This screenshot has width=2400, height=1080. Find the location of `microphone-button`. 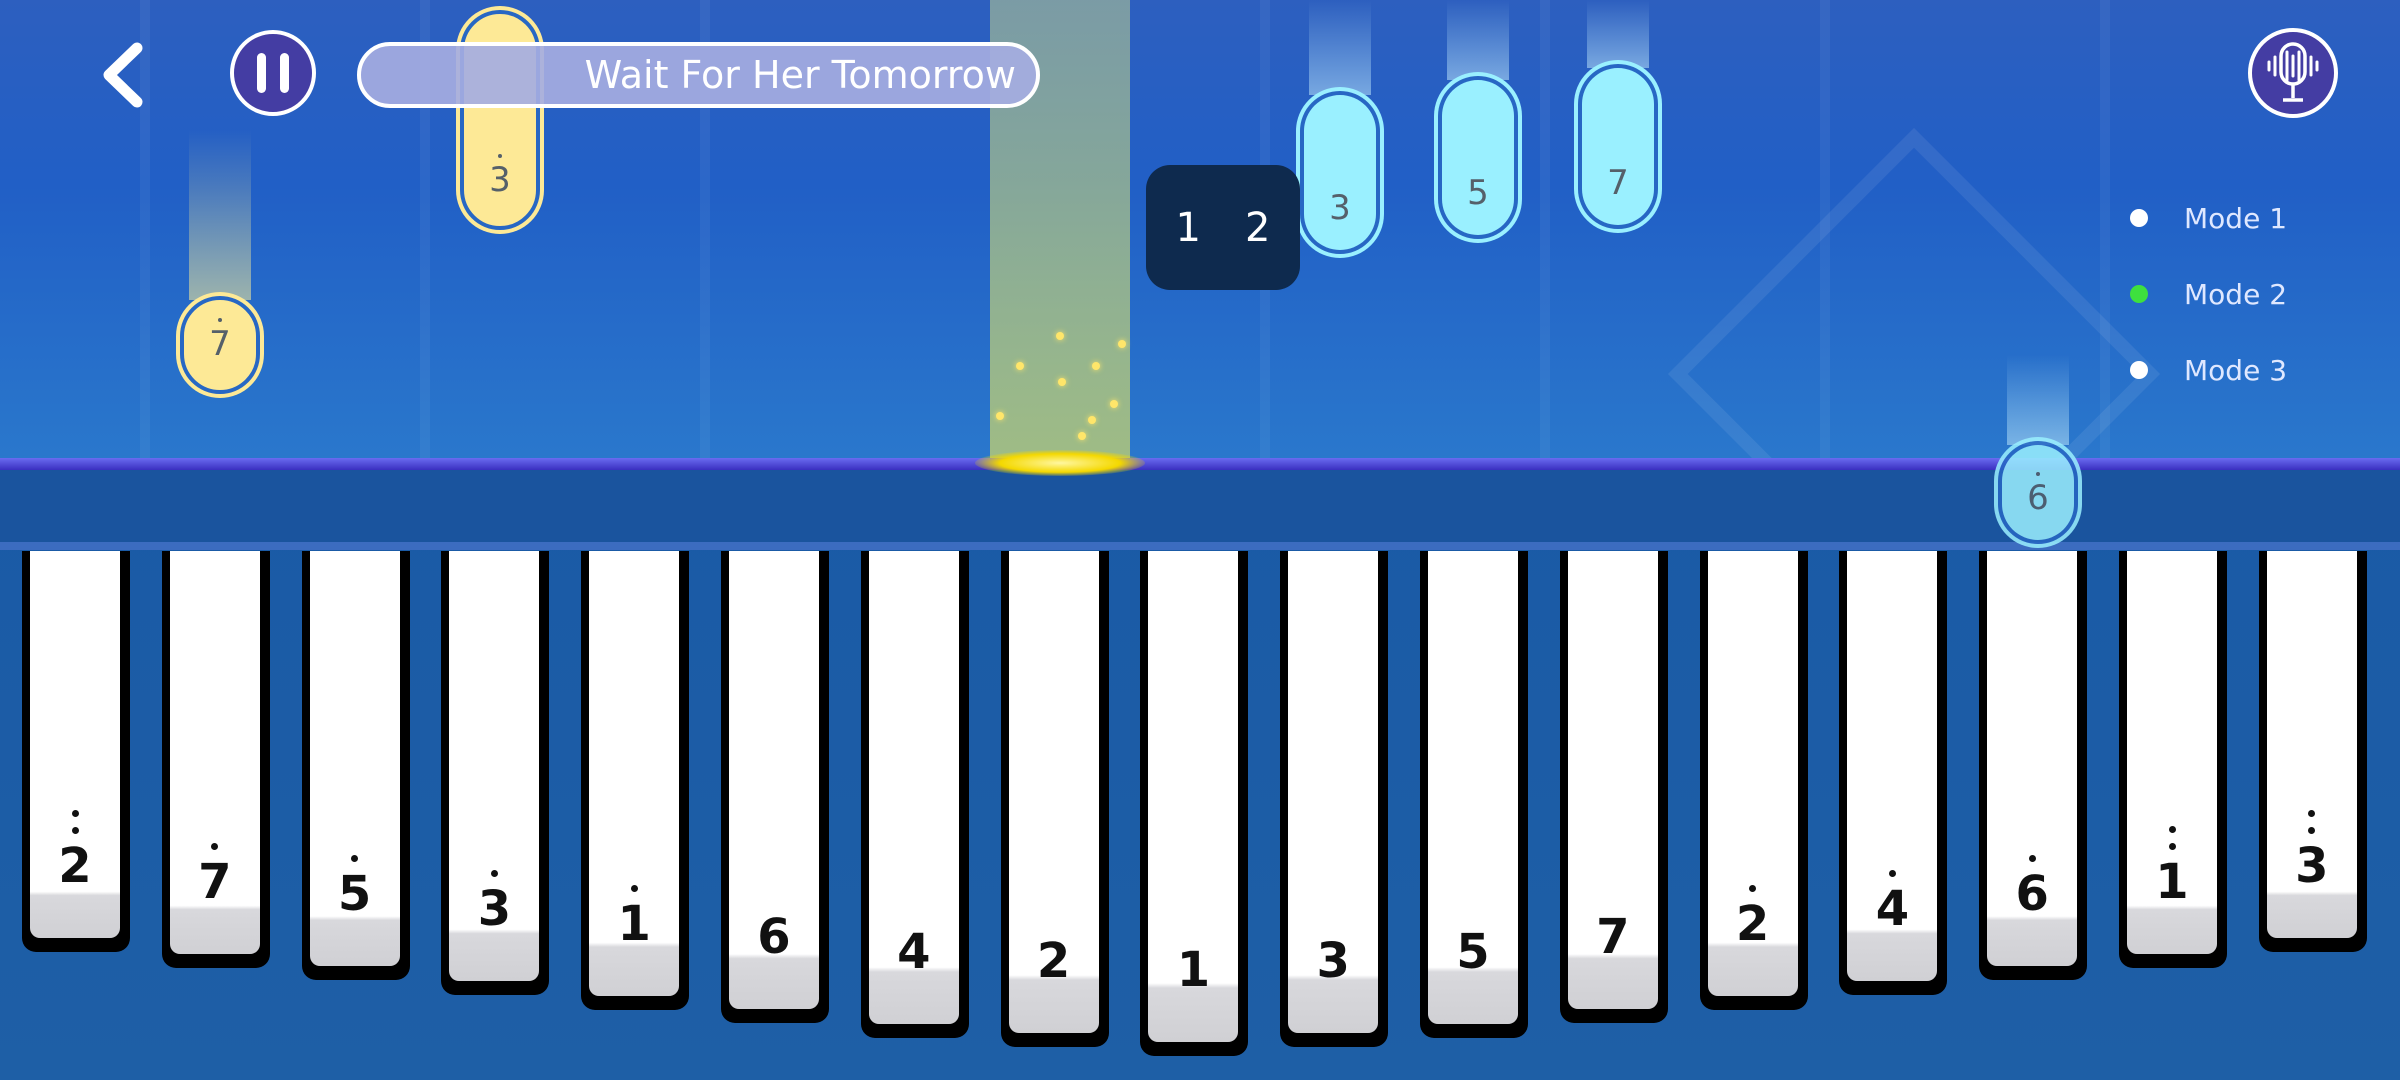

microphone-button is located at coordinates (2293, 73).